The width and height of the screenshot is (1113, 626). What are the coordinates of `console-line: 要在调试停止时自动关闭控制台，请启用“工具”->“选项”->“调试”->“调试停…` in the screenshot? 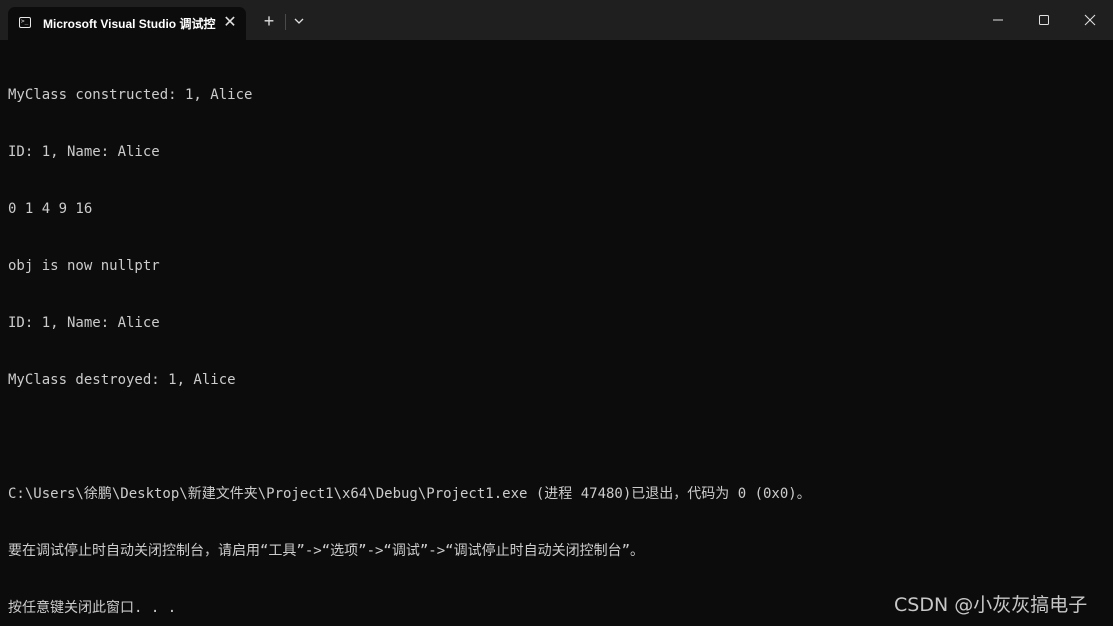 It's located at (326, 551).